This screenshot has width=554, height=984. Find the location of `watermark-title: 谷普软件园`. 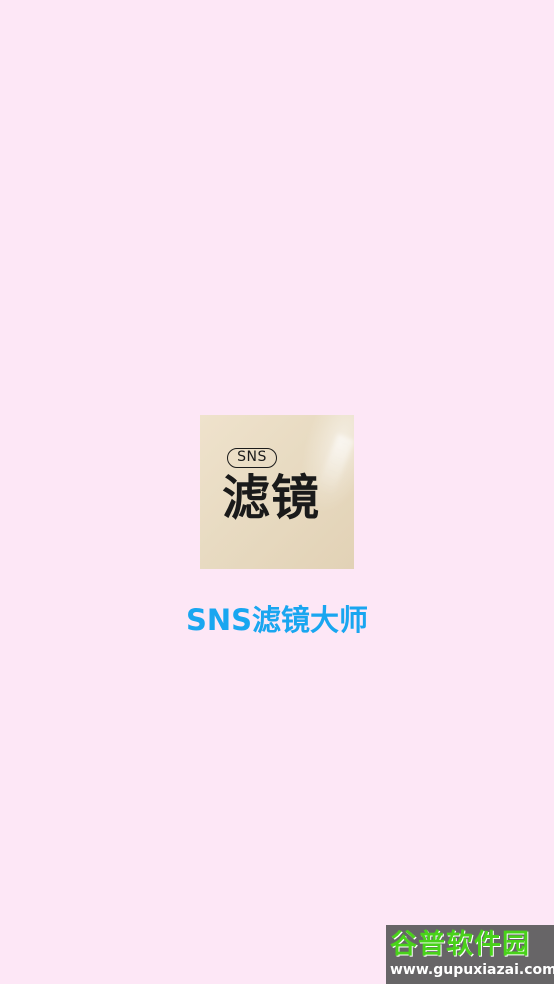

watermark-title: 谷普软件园 is located at coordinates (460, 944).